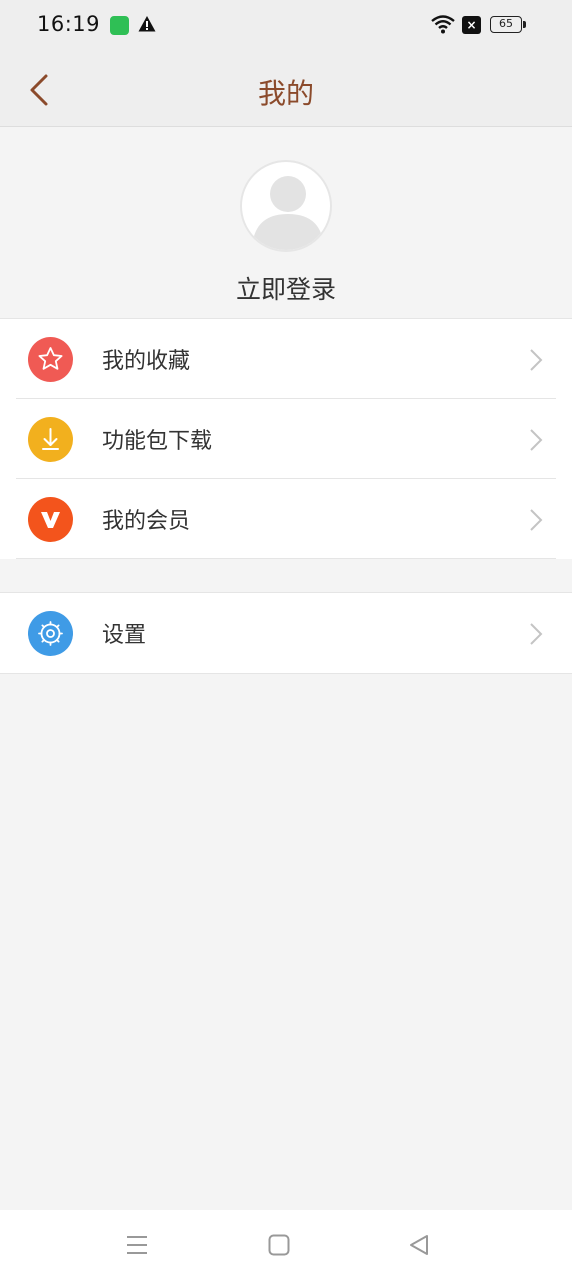 The width and height of the screenshot is (572, 1280). I want to click on app-notification-icon, so click(119, 25).